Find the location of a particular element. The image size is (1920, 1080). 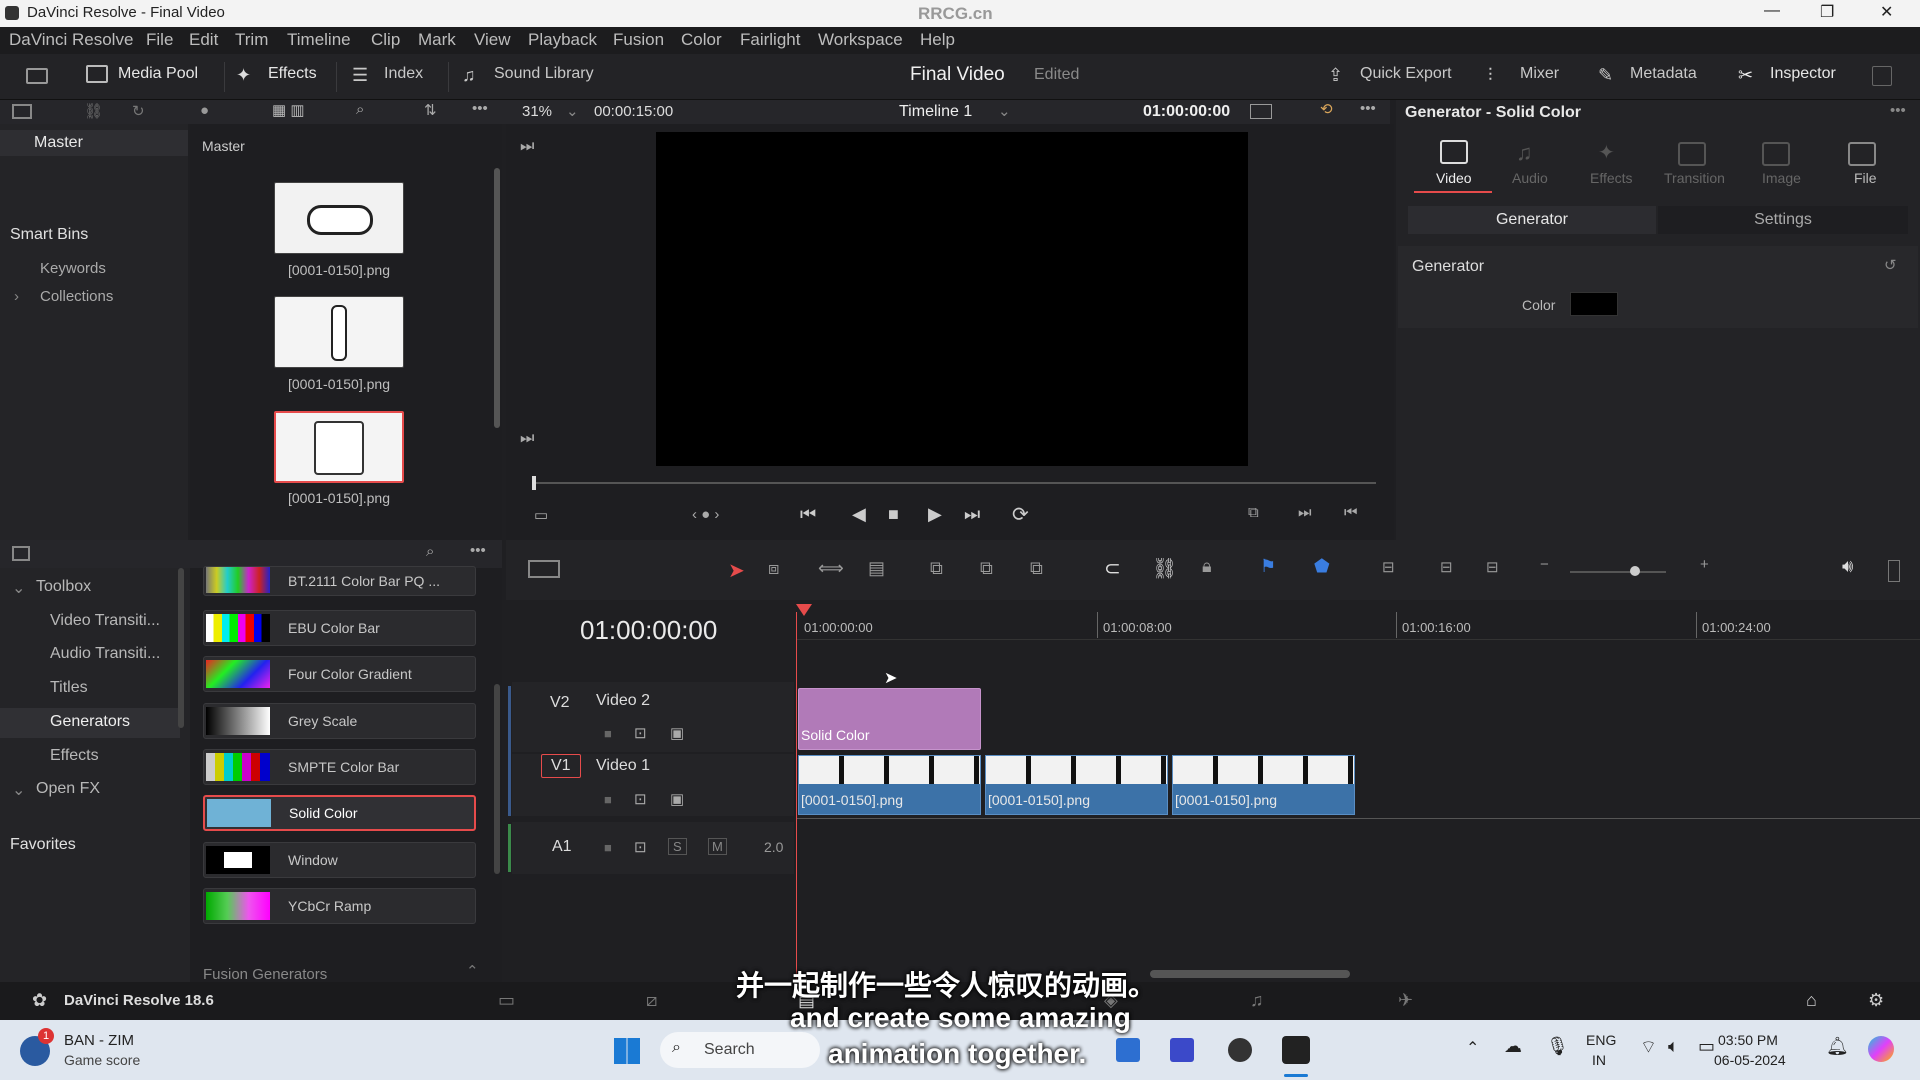

video-canvas is located at coordinates (952, 299).